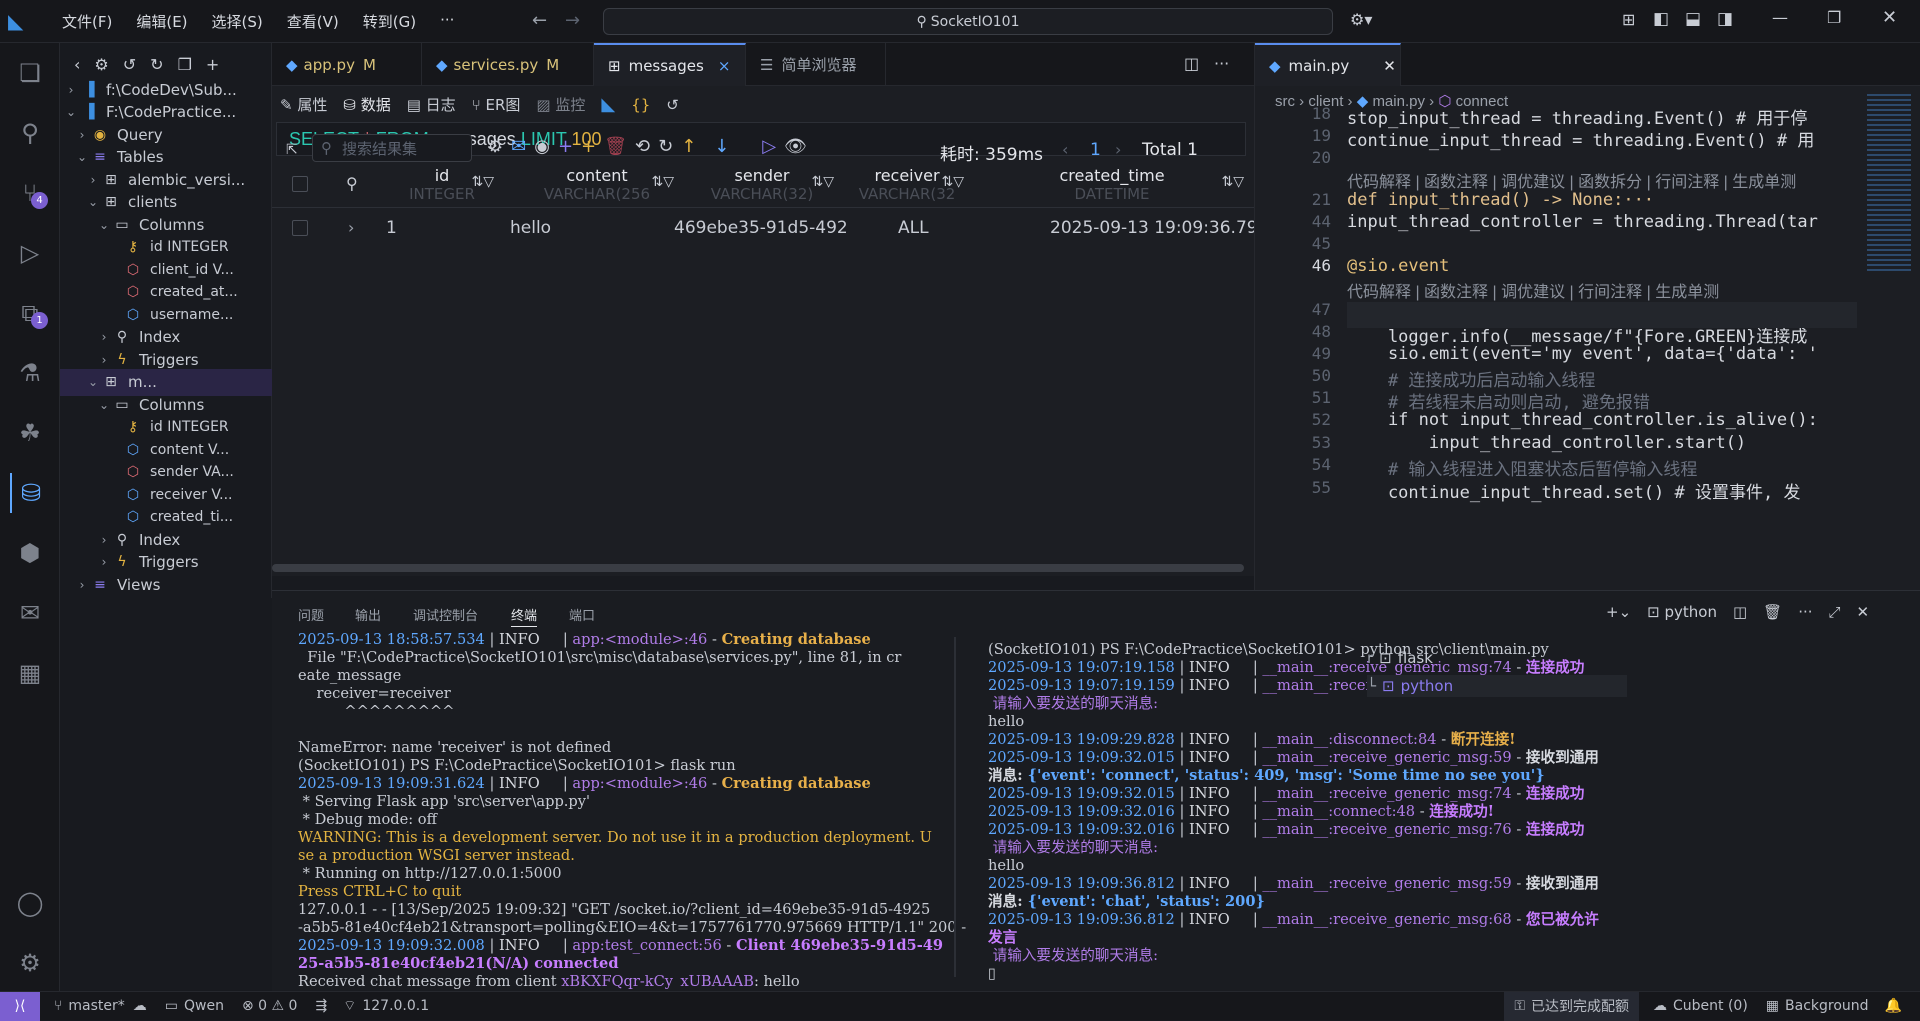 Image resolution: width=1920 pixels, height=1021 pixels. What do you see at coordinates (30, 613) in the screenshot?
I see `mail-icon: ✉` at bounding box center [30, 613].